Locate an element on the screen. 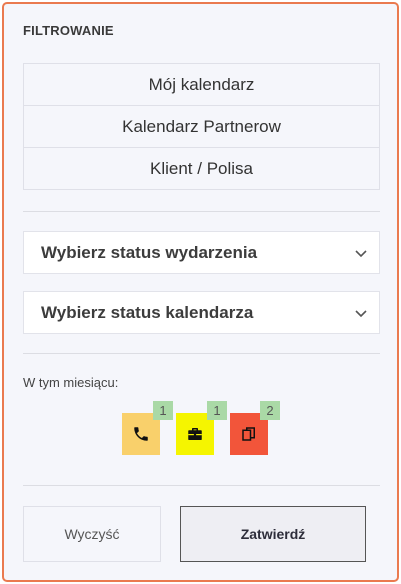 The height and width of the screenshot is (584, 401). briefcase-icon is located at coordinates (195, 434).